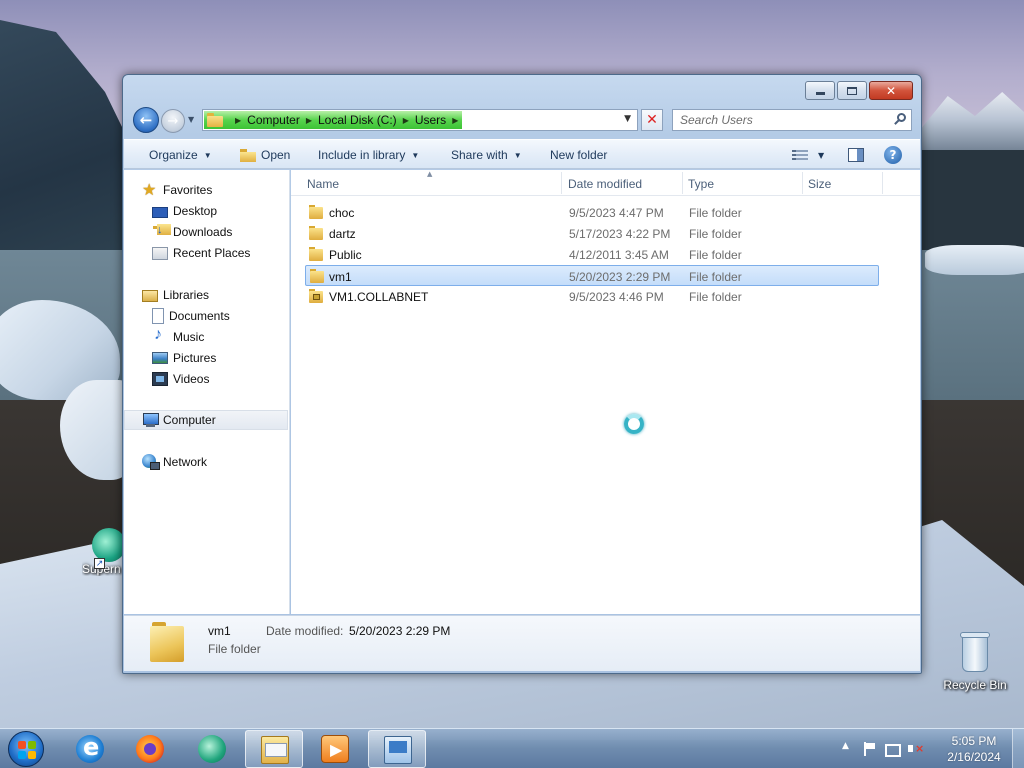 This screenshot has height=768, width=1024. Describe the element at coordinates (819, 184) in the screenshot. I see `column-size: Size` at that location.